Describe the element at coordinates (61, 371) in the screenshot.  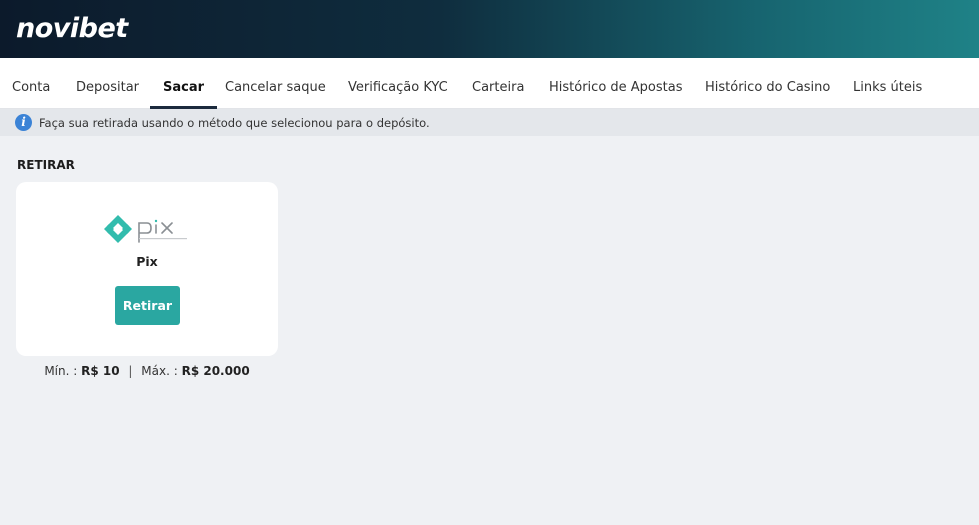
I see `min-label: Mín. :` at that location.